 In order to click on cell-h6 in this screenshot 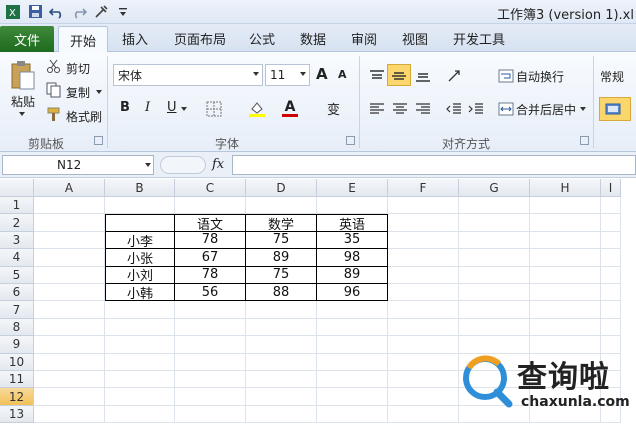, I will do `click(565, 293)`.